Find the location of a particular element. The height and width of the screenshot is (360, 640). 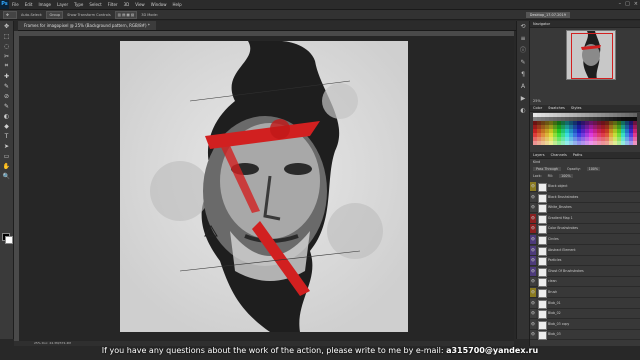

layer-row: 👁 Black object is located at coordinates (585, 187).